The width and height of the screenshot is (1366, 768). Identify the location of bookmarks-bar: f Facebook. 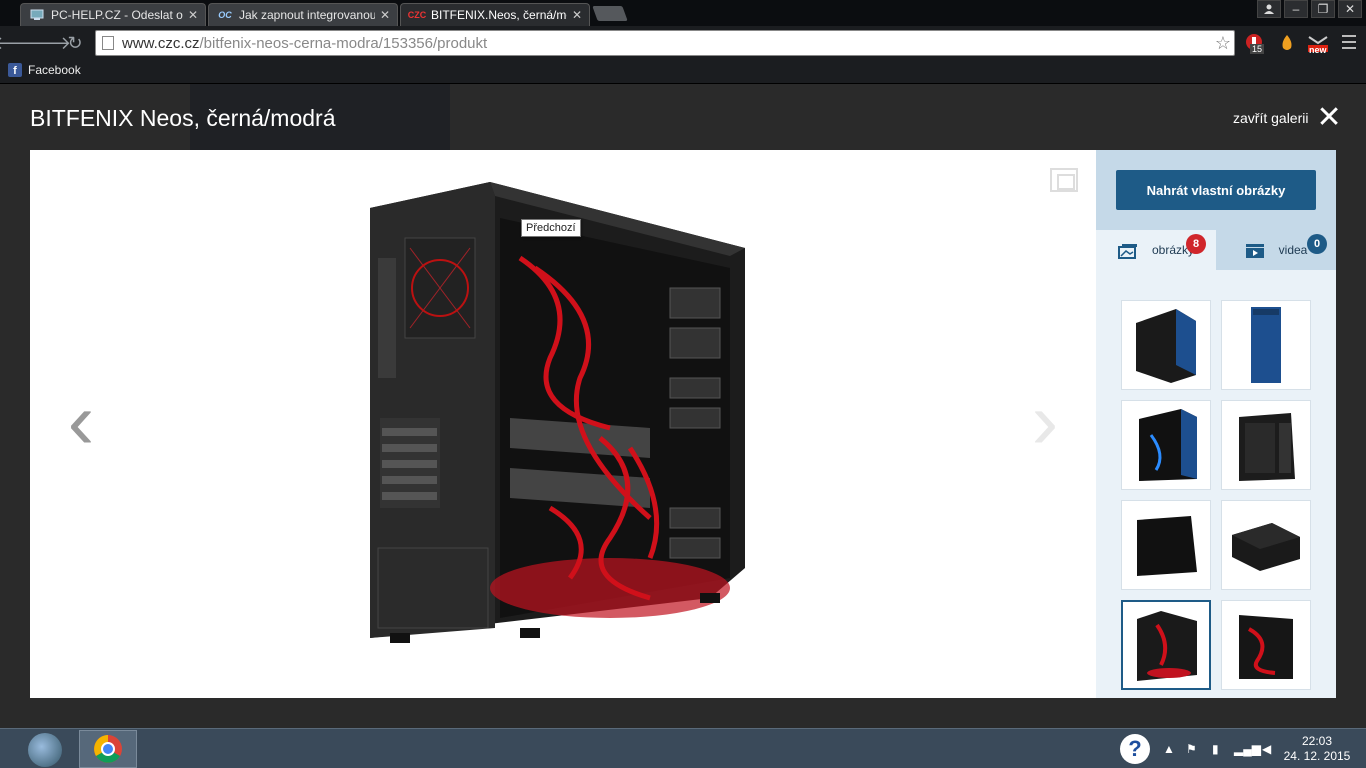
(683, 72).